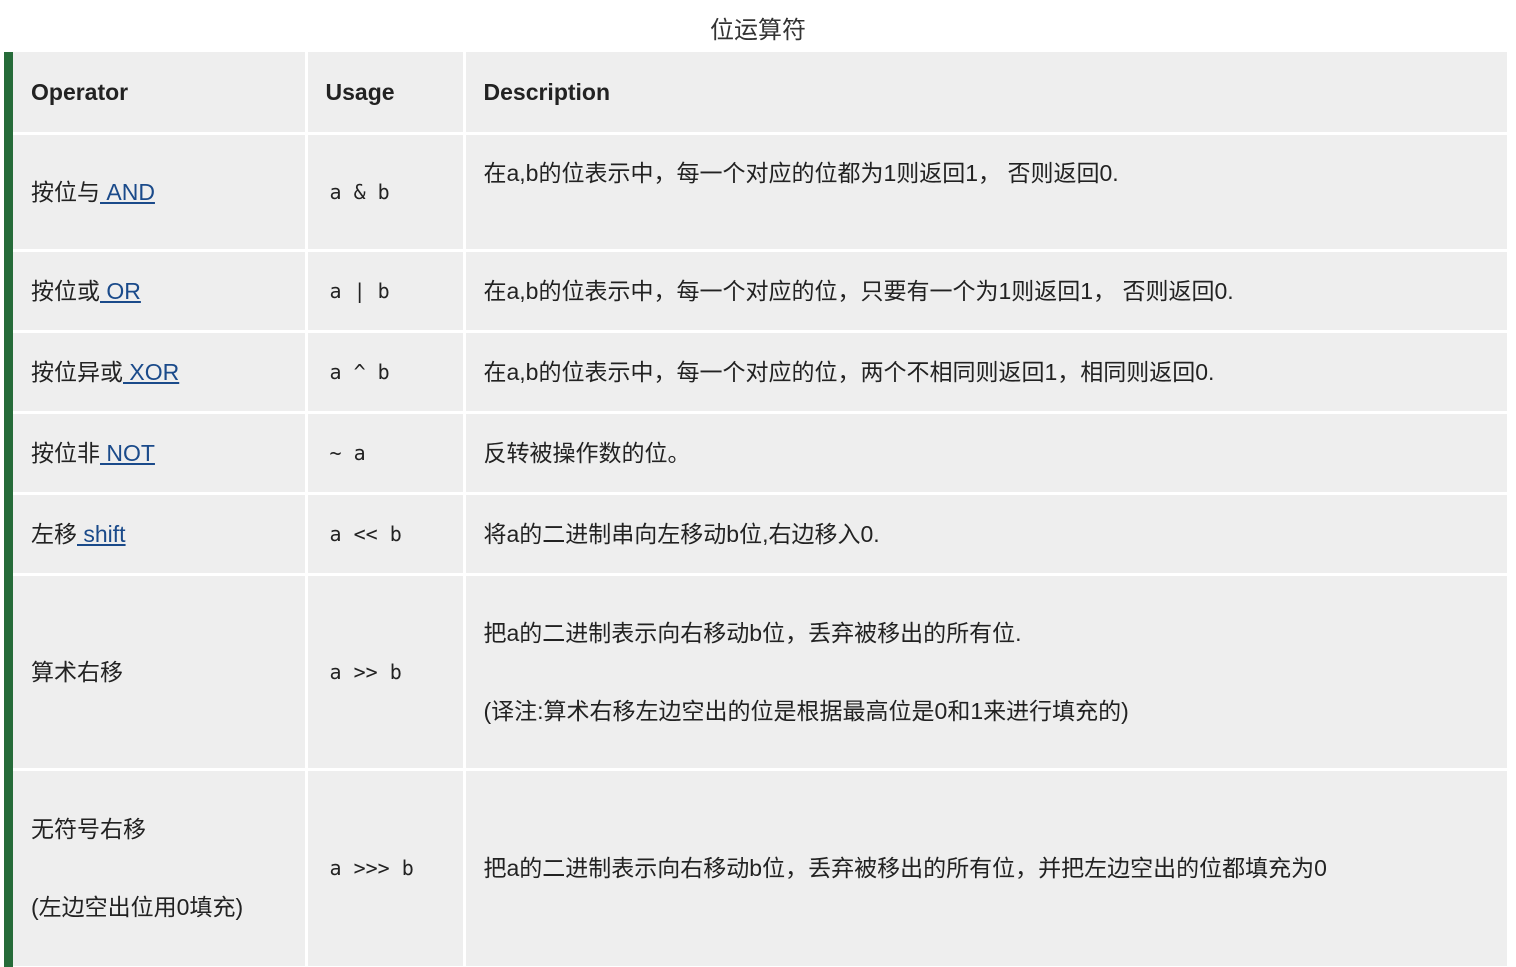  I want to click on operator-name: 按位或, so click(65, 290).